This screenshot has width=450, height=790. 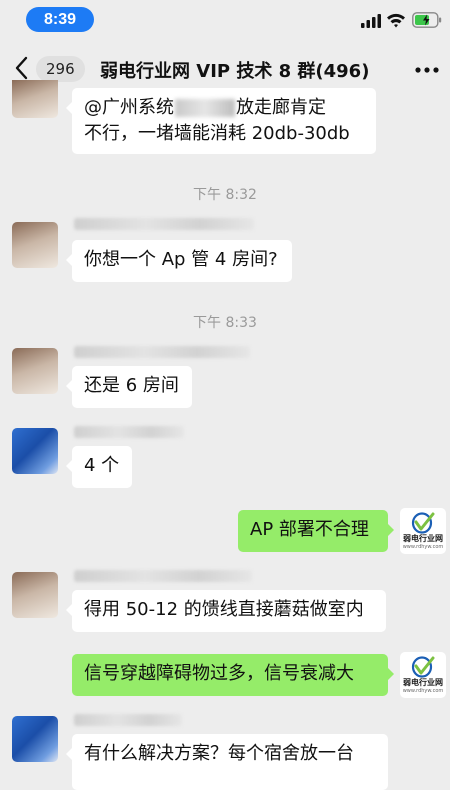 What do you see at coordinates (219, 753) in the screenshot?
I see `message-text: 有什么解决方案？每个宿舍放一台` at bounding box center [219, 753].